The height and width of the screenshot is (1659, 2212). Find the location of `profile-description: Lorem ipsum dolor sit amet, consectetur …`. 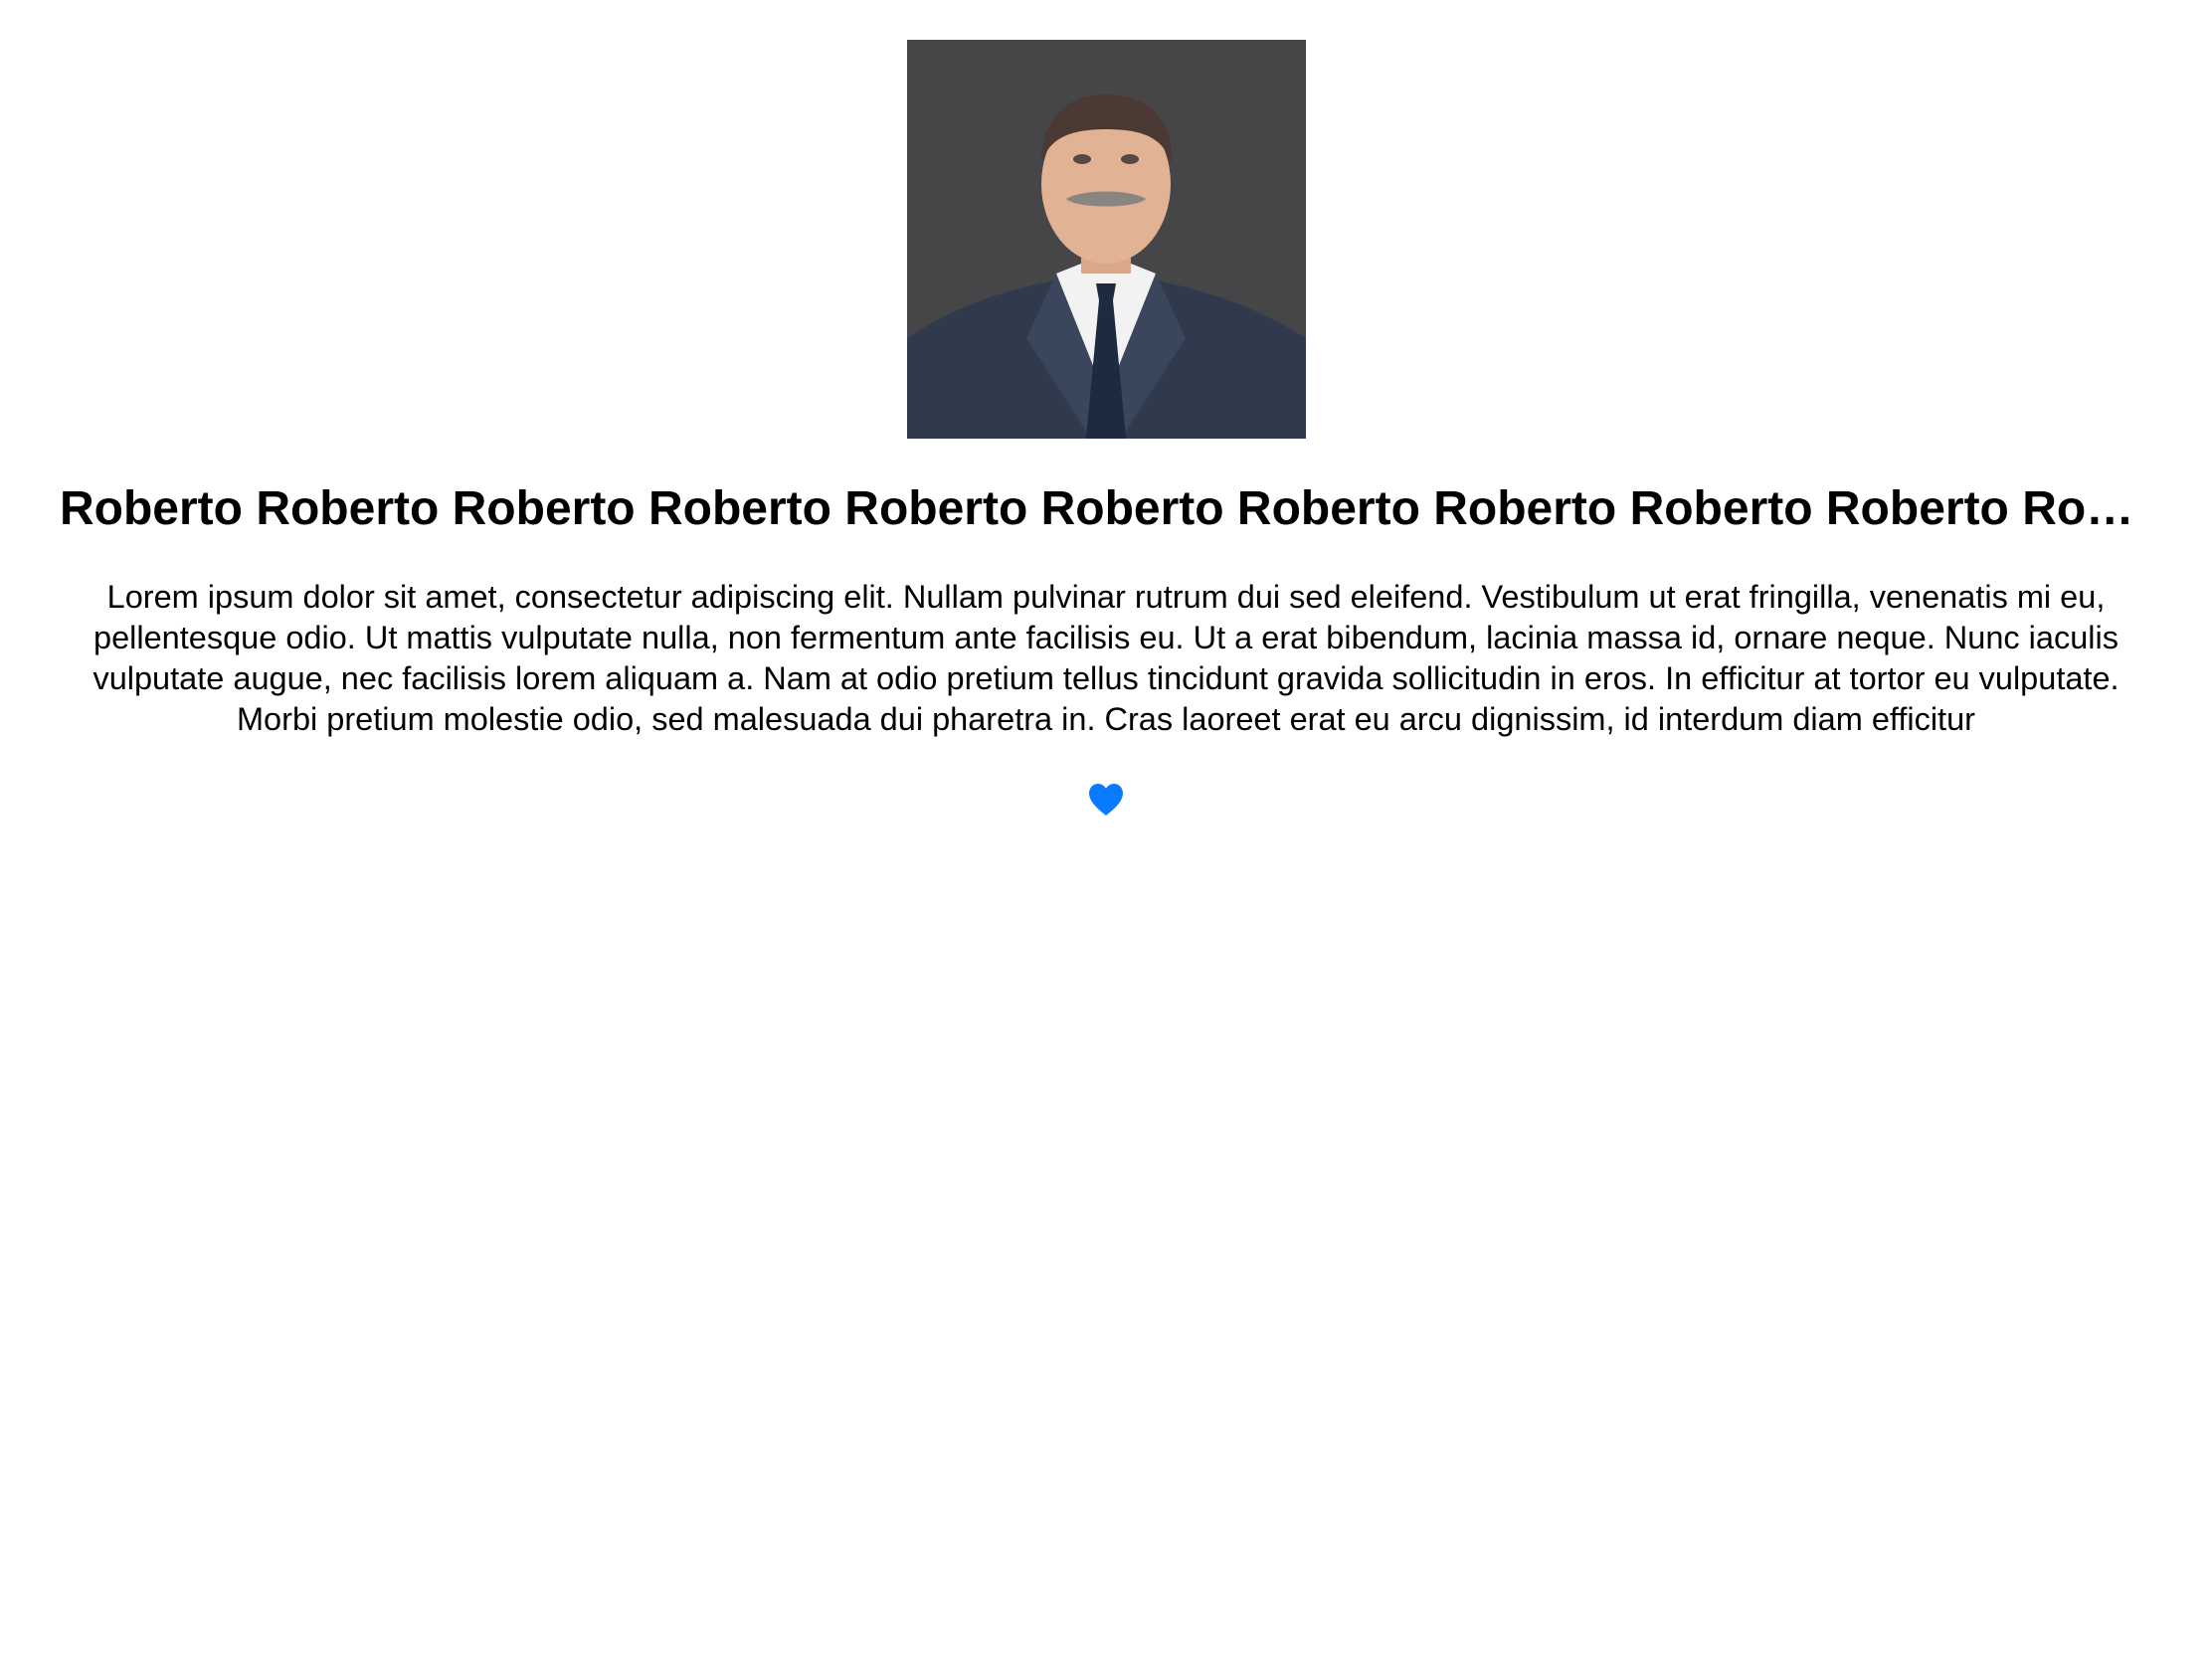

profile-description: Lorem ipsum dolor sit amet, consectetur … is located at coordinates (1106, 658).